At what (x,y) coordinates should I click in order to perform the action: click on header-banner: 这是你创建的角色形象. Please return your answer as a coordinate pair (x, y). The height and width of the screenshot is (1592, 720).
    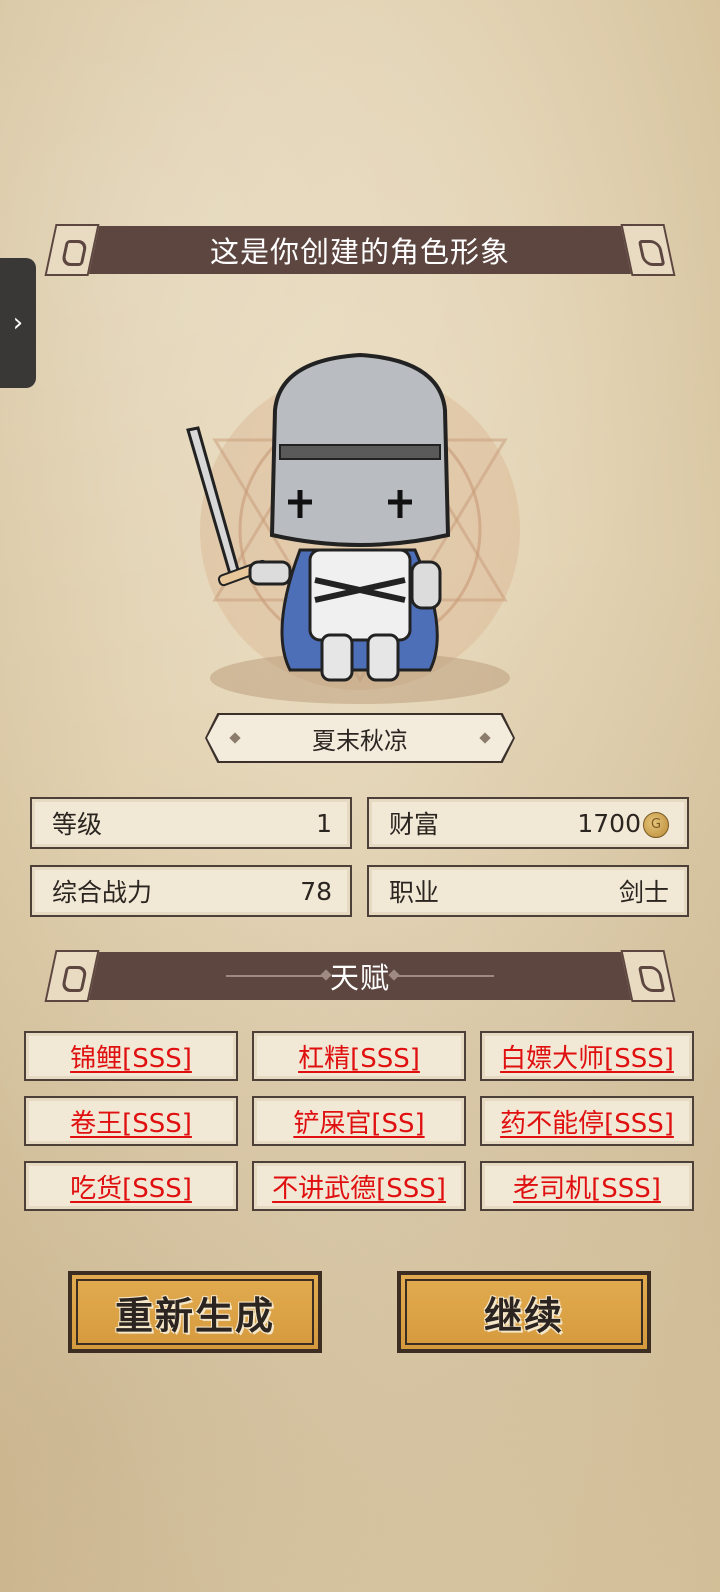
    Looking at the image, I should click on (360, 250).